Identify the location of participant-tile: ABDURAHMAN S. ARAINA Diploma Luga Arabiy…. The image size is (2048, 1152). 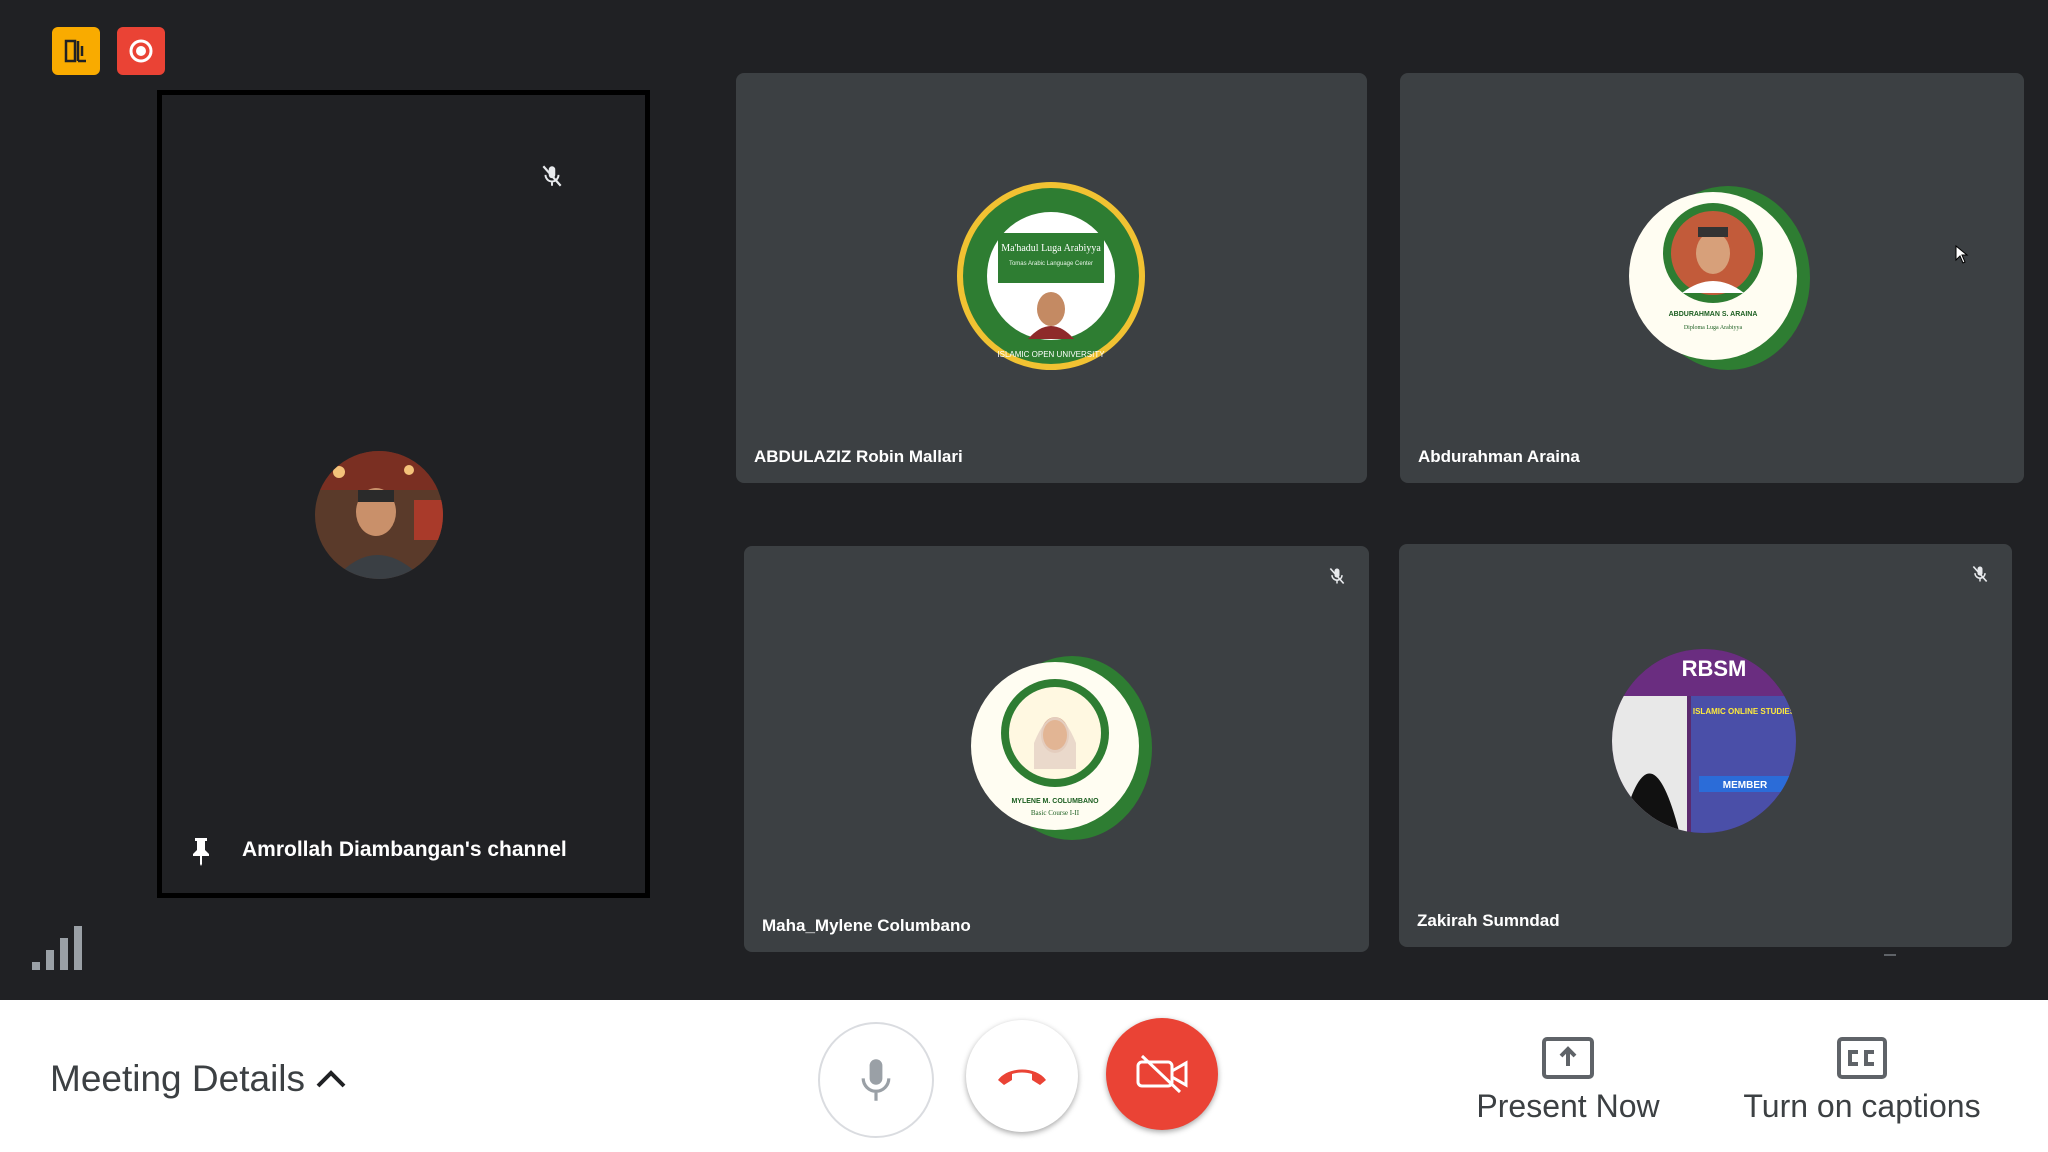
(1712, 278).